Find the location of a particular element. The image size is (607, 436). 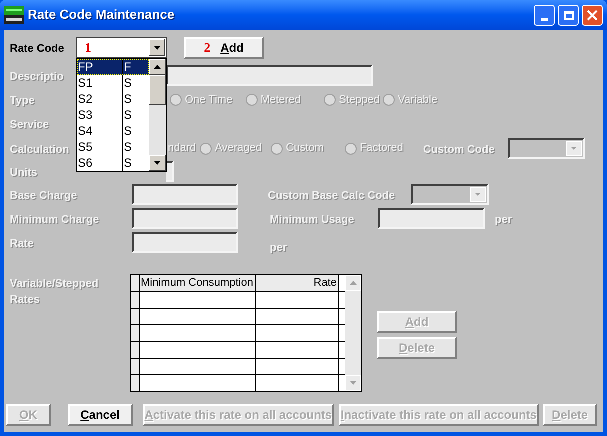

rate-field is located at coordinates (185, 242).